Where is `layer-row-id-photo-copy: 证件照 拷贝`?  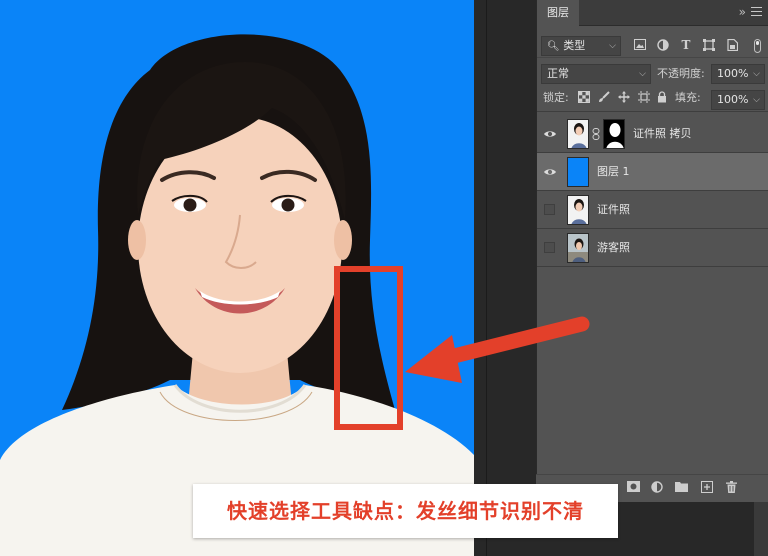
layer-row-id-photo-copy: 证件照 拷贝 is located at coordinates (652, 134).